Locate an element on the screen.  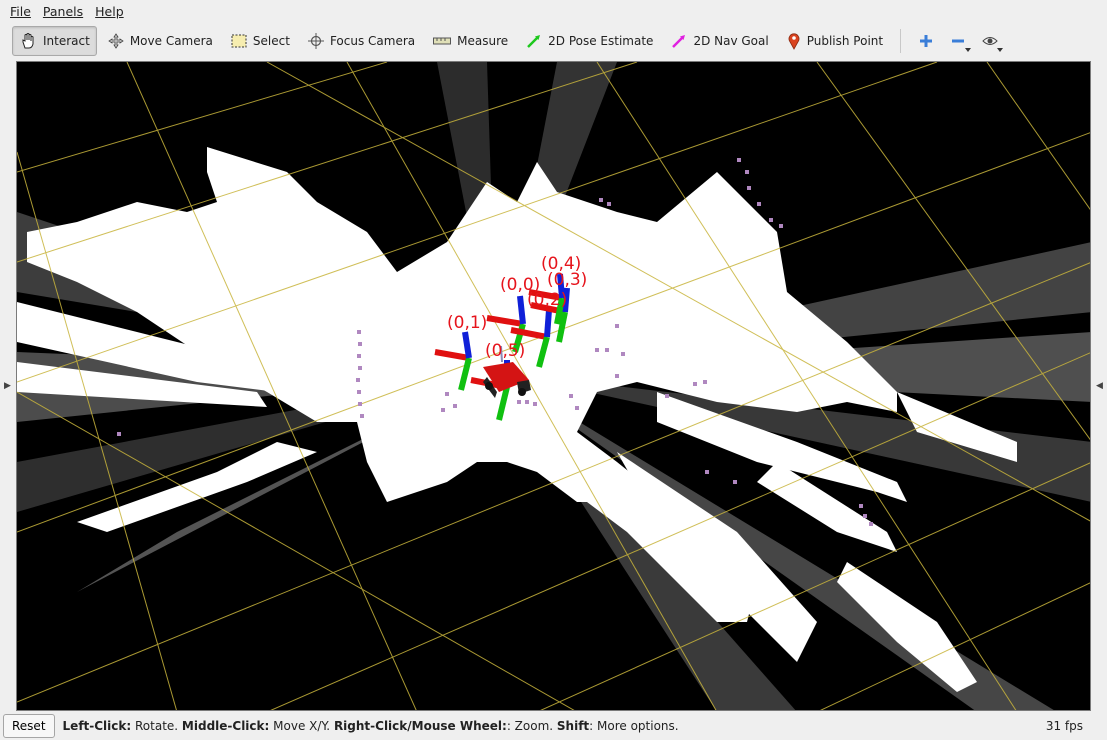
eye-icon is located at coordinates (990, 41).